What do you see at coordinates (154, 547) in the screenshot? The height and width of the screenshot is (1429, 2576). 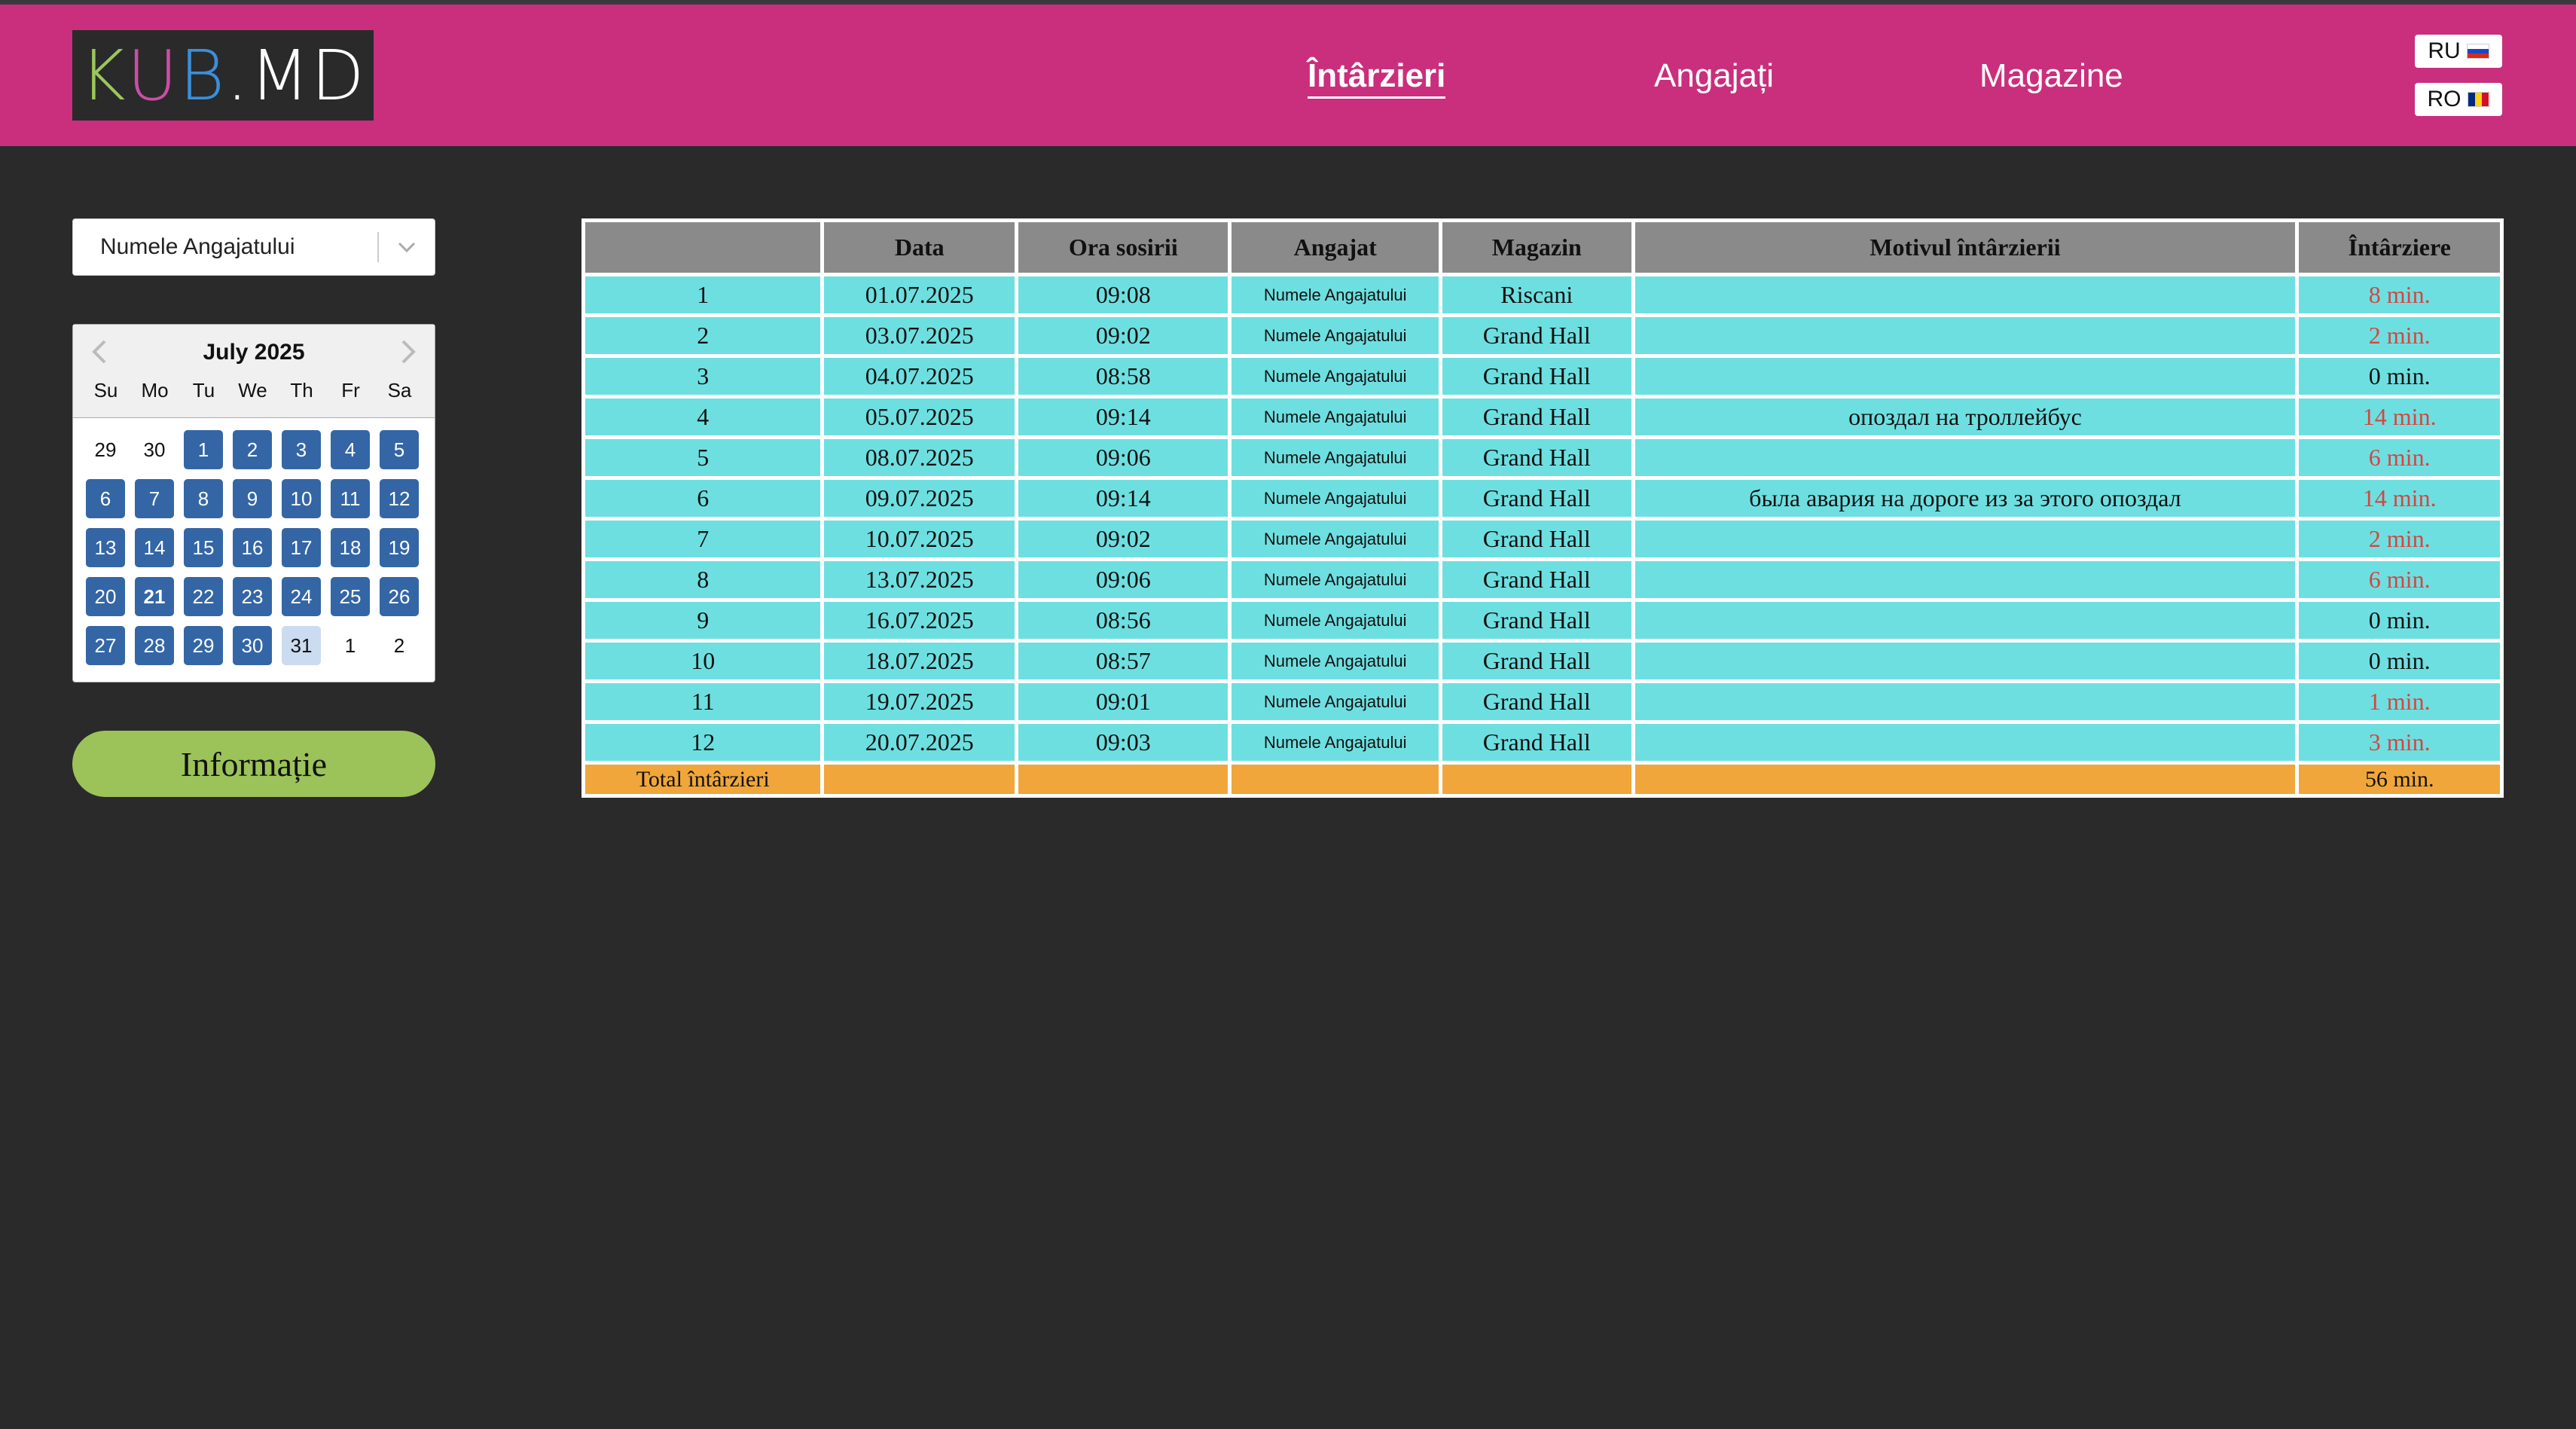 I see `calendar-day: 14` at bounding box center [154, 547].